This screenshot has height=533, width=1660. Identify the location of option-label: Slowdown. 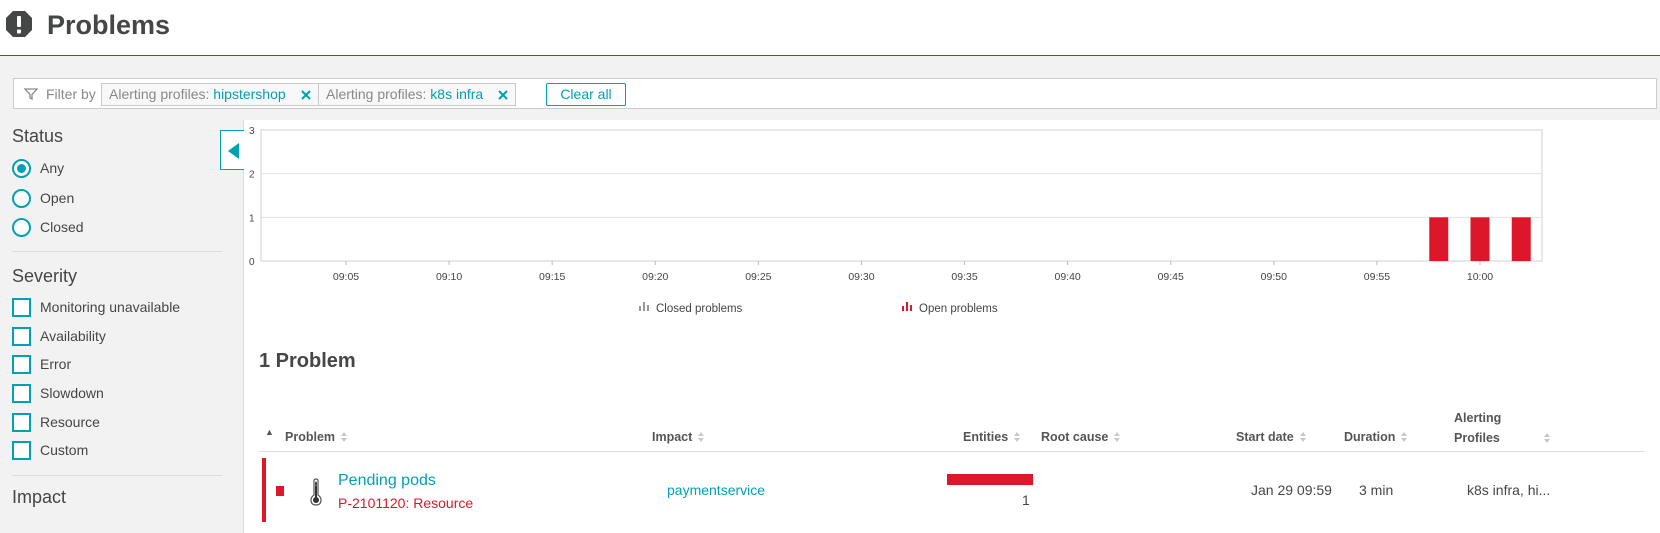
(72, 393).